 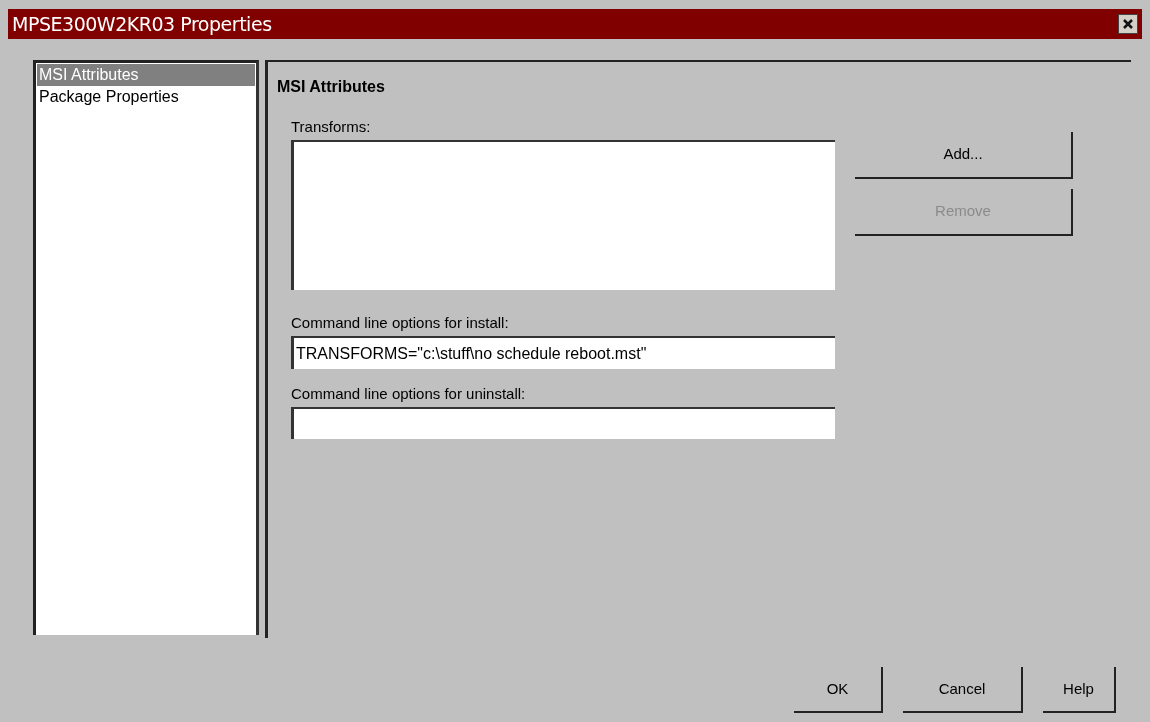 I want to click on input-field: TRANSFORMS="c:\stuff\no schedule reboot.mst", so click(x=563, y=352).